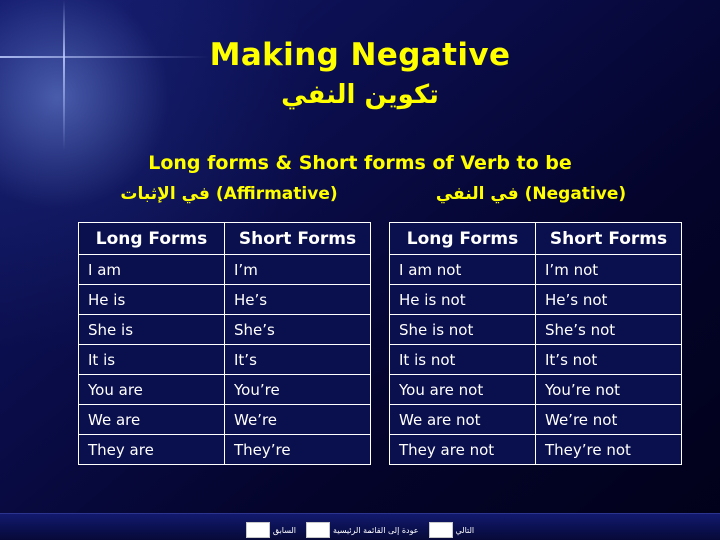 This screenshot has height=540, width=720. I want to click on nav-prev-label: ﺍﻟﺴﺎﺑﻖ, so click(284, 530).